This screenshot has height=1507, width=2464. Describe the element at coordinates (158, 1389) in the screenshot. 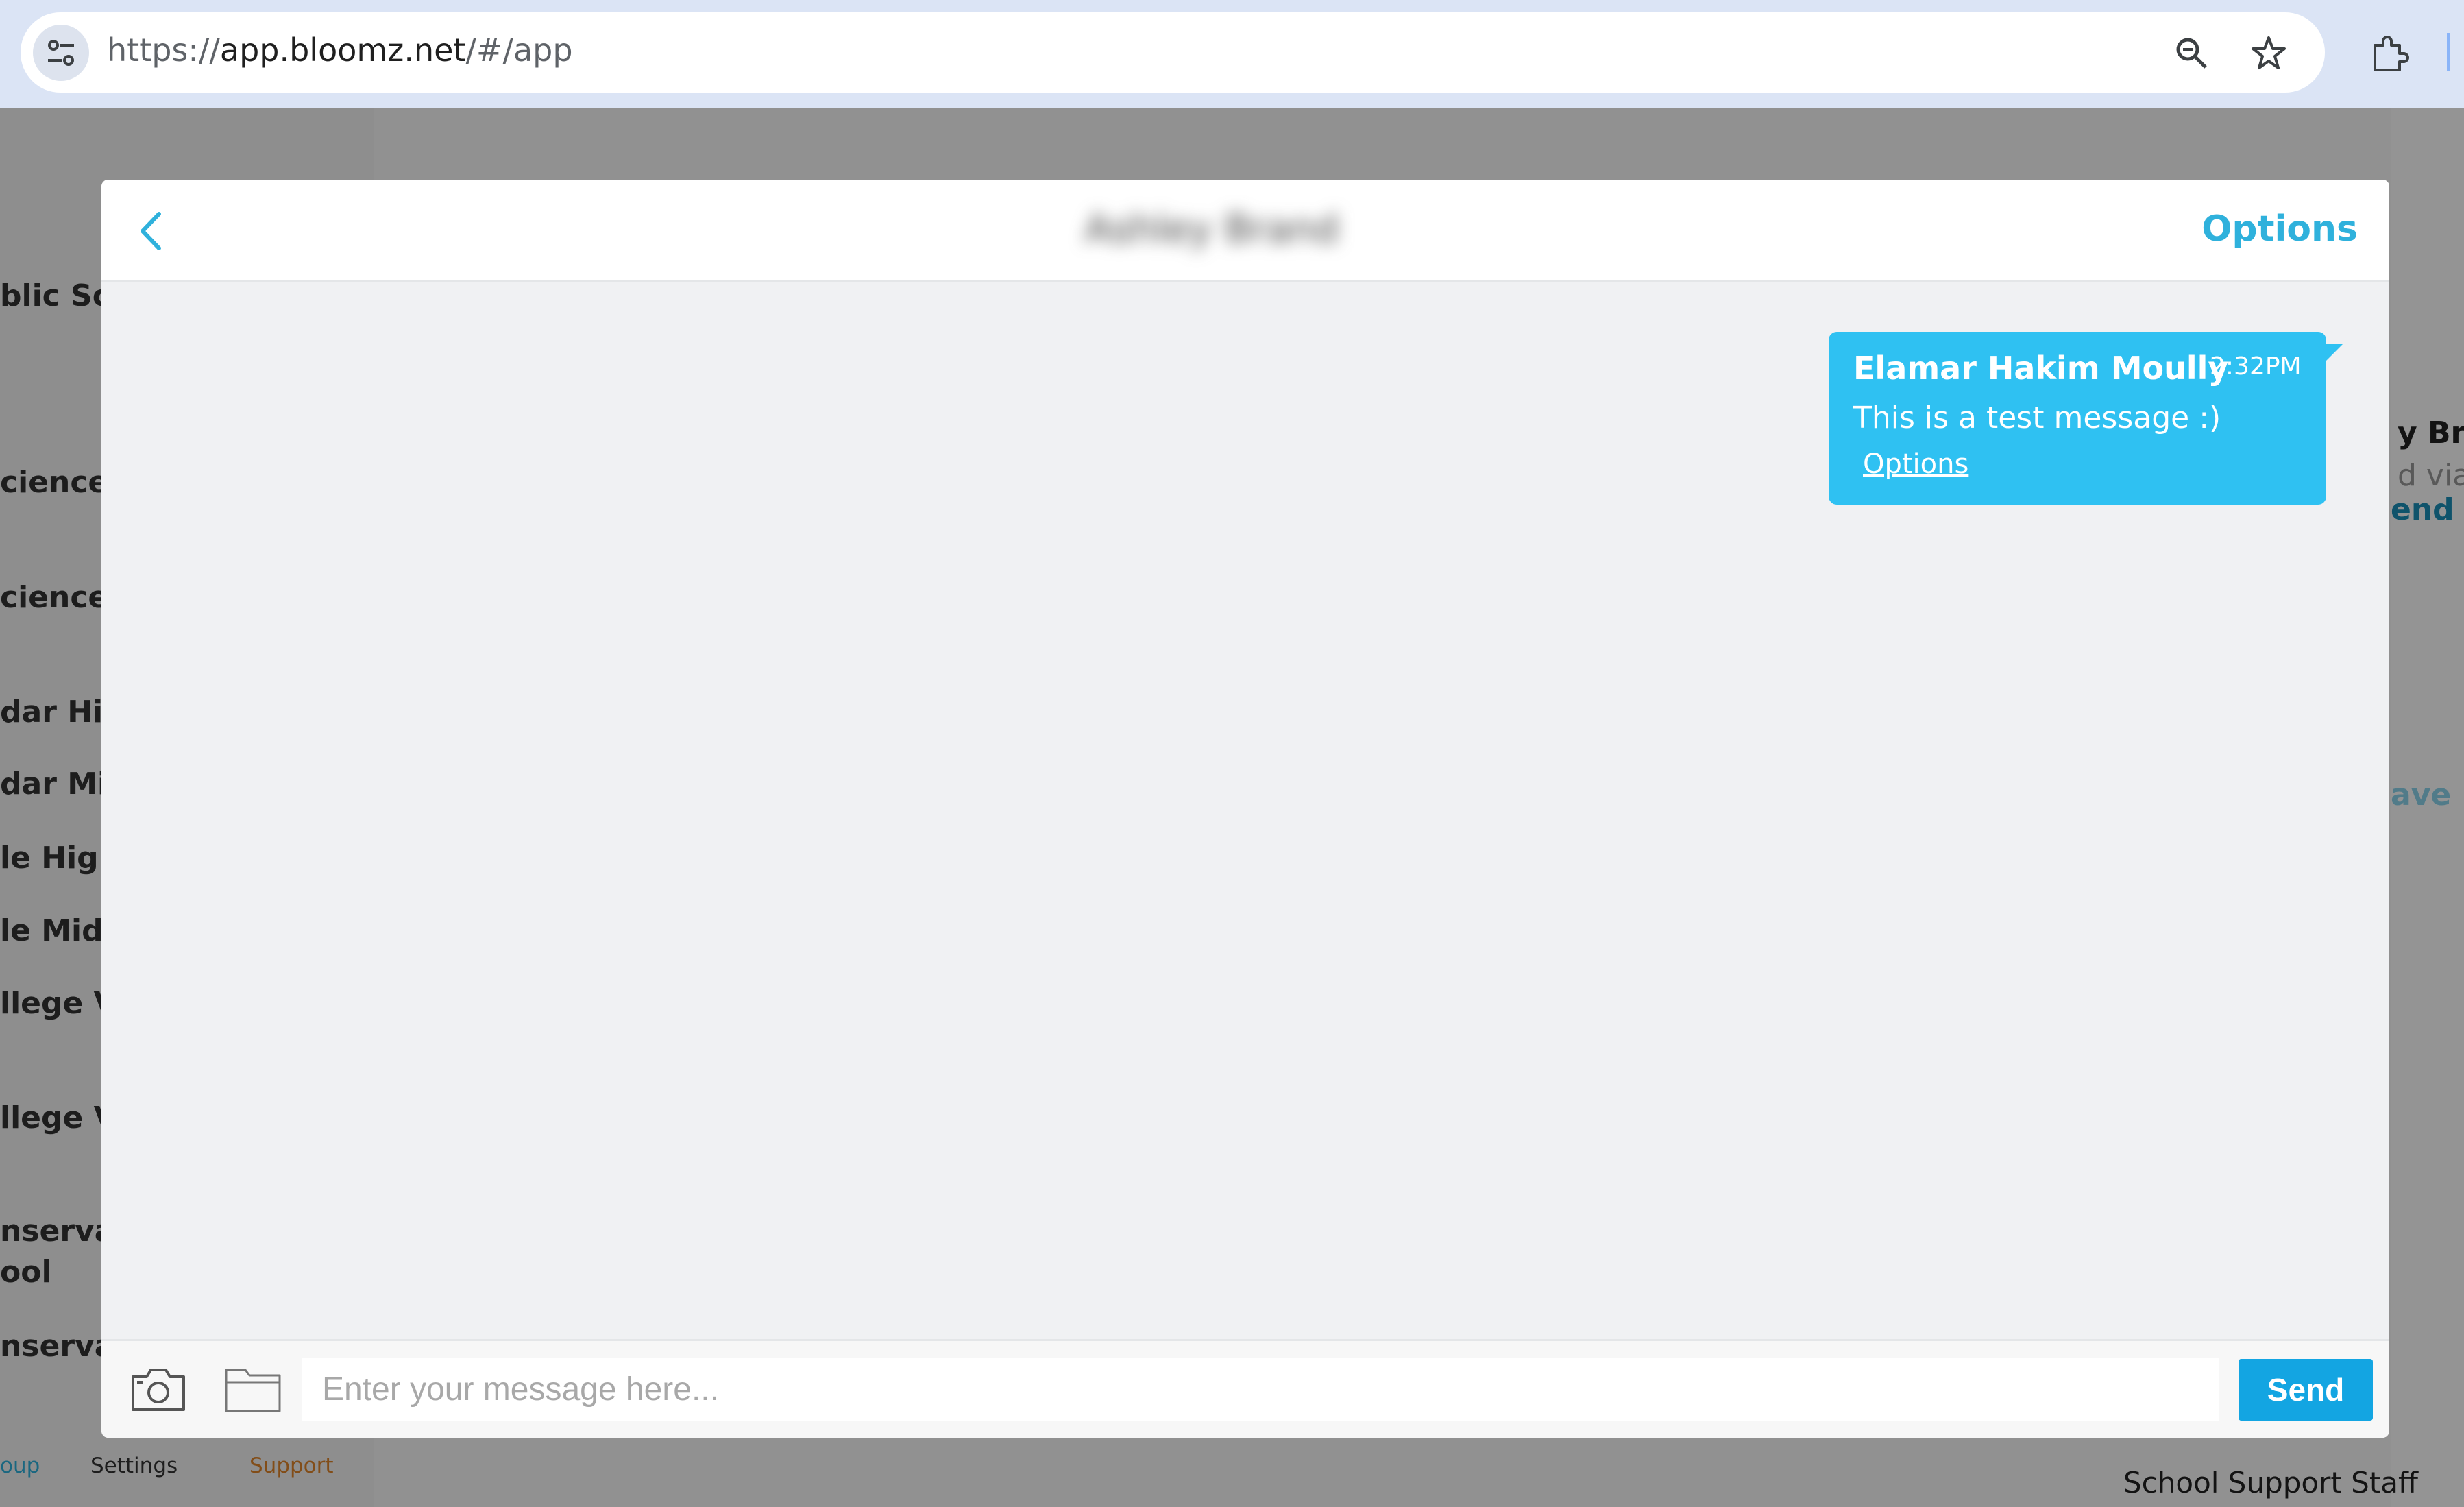

I see `camera-icon` at that location.